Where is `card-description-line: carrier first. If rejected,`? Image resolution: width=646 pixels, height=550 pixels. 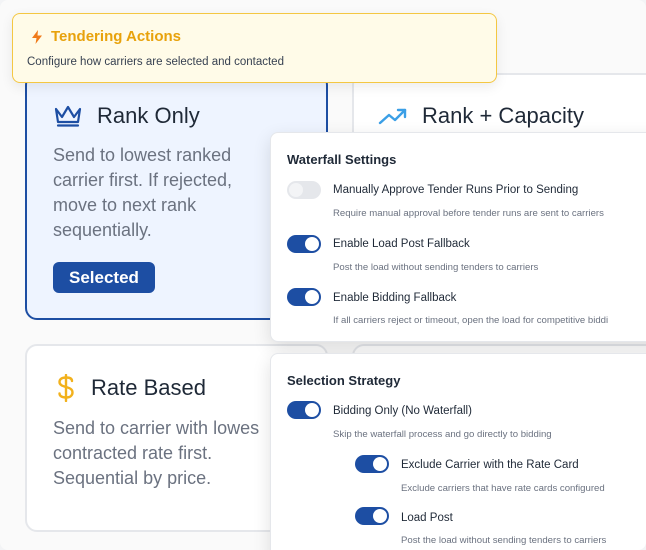 card-description-line: carrier first. If rejected, is located at coordinates (143, 180).